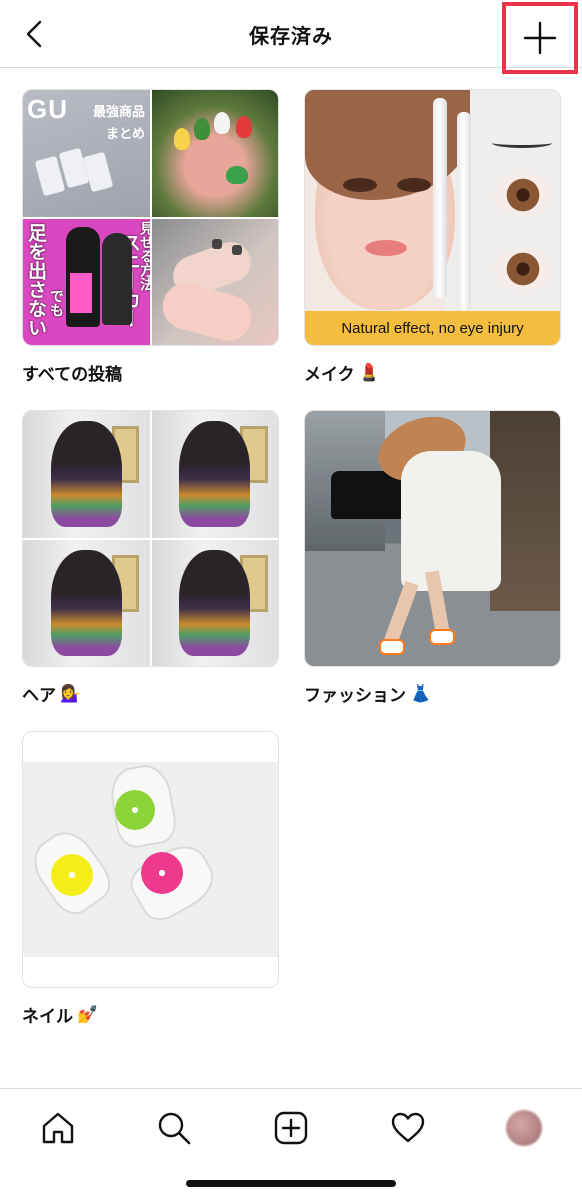 The height and width of the screenshot is (1200, 582). What do you see at coordinates (440, 198) in the screenshot?
I see `thumb-image-pen` at bounding box center [440, 198].